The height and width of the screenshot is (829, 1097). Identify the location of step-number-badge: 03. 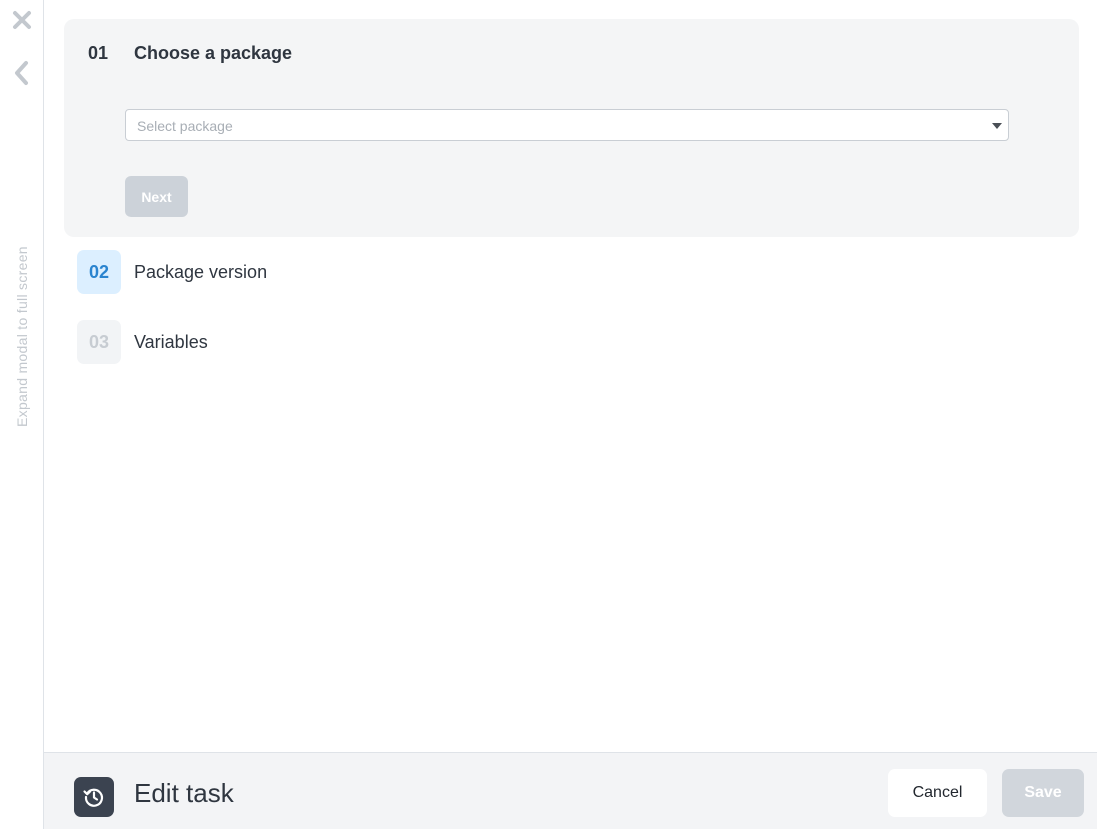
(99, 342).